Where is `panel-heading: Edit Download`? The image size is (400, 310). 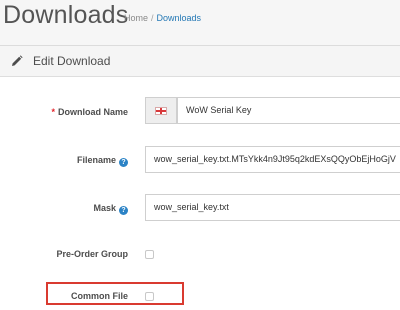 panel-heading: Edit Download is located at coordinates (200, 61).